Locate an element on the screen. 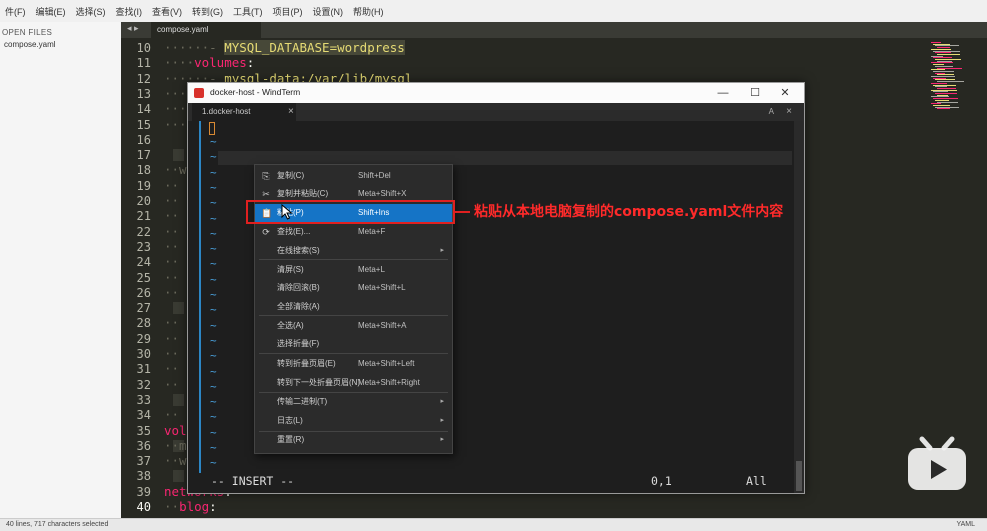 The height and width of the screenshot is (531, 987). context-menu-item-label: 转到折叠页眉(E) is located at coordinates (306, 363).